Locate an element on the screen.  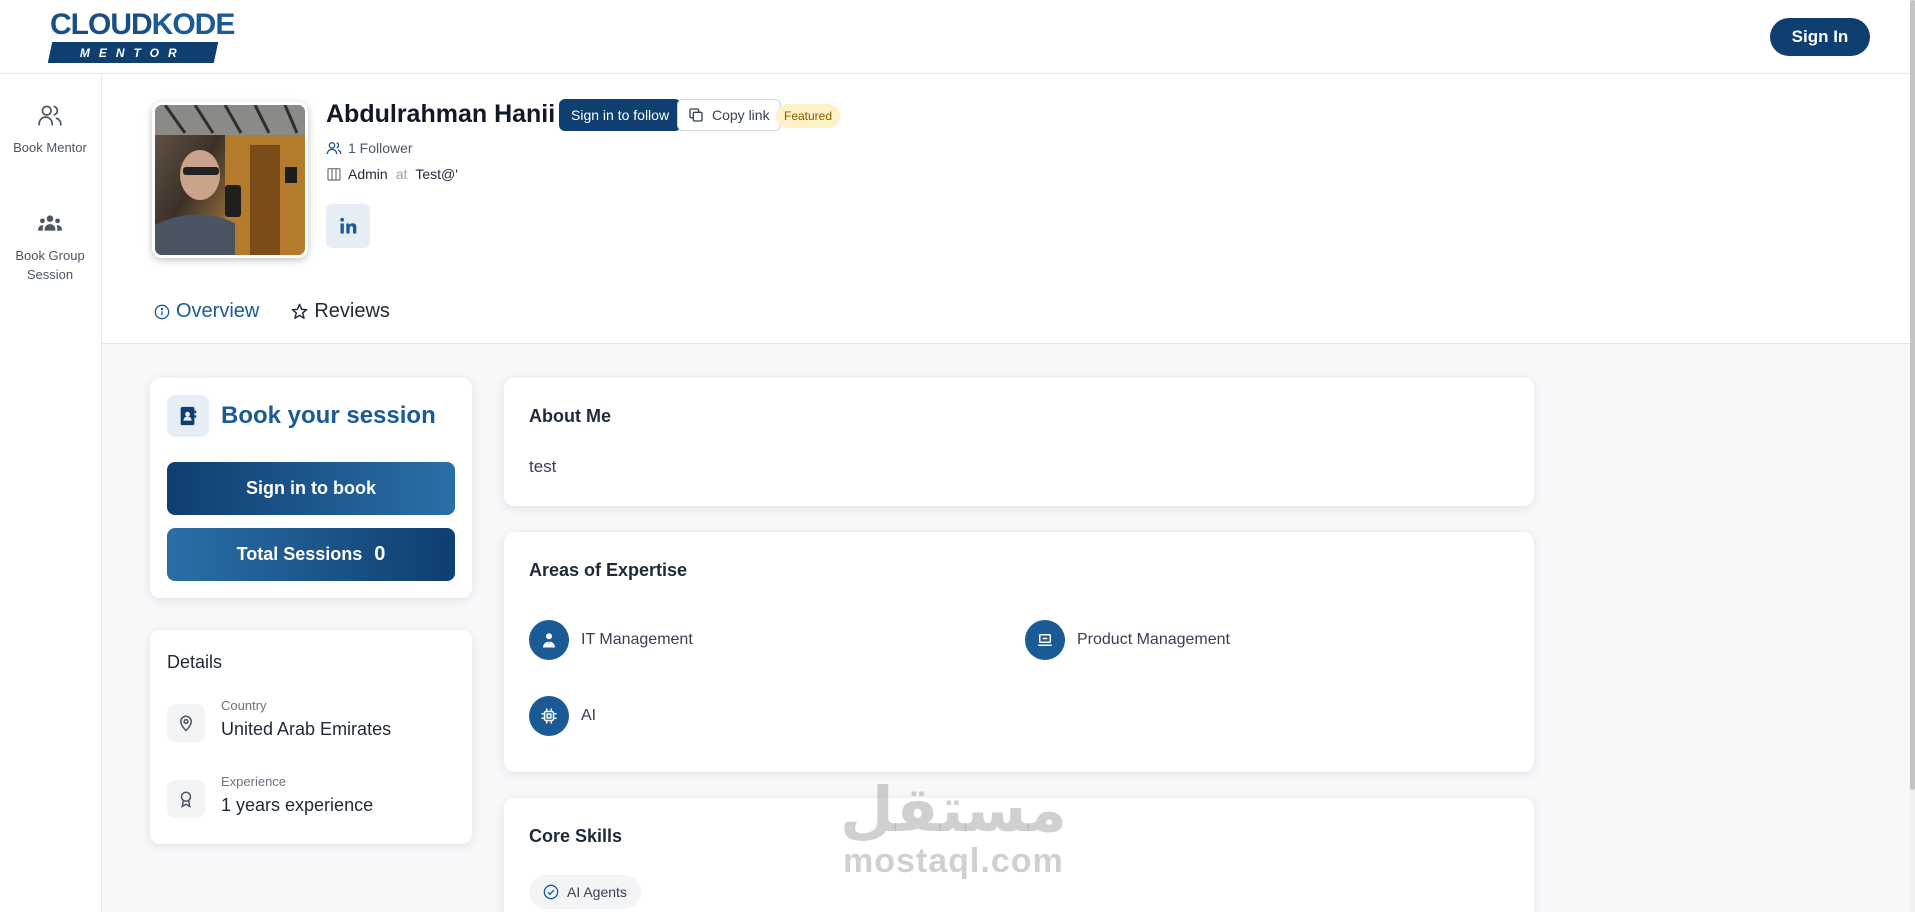
expertise-label: IT Management is located at coordinates (637, 639).